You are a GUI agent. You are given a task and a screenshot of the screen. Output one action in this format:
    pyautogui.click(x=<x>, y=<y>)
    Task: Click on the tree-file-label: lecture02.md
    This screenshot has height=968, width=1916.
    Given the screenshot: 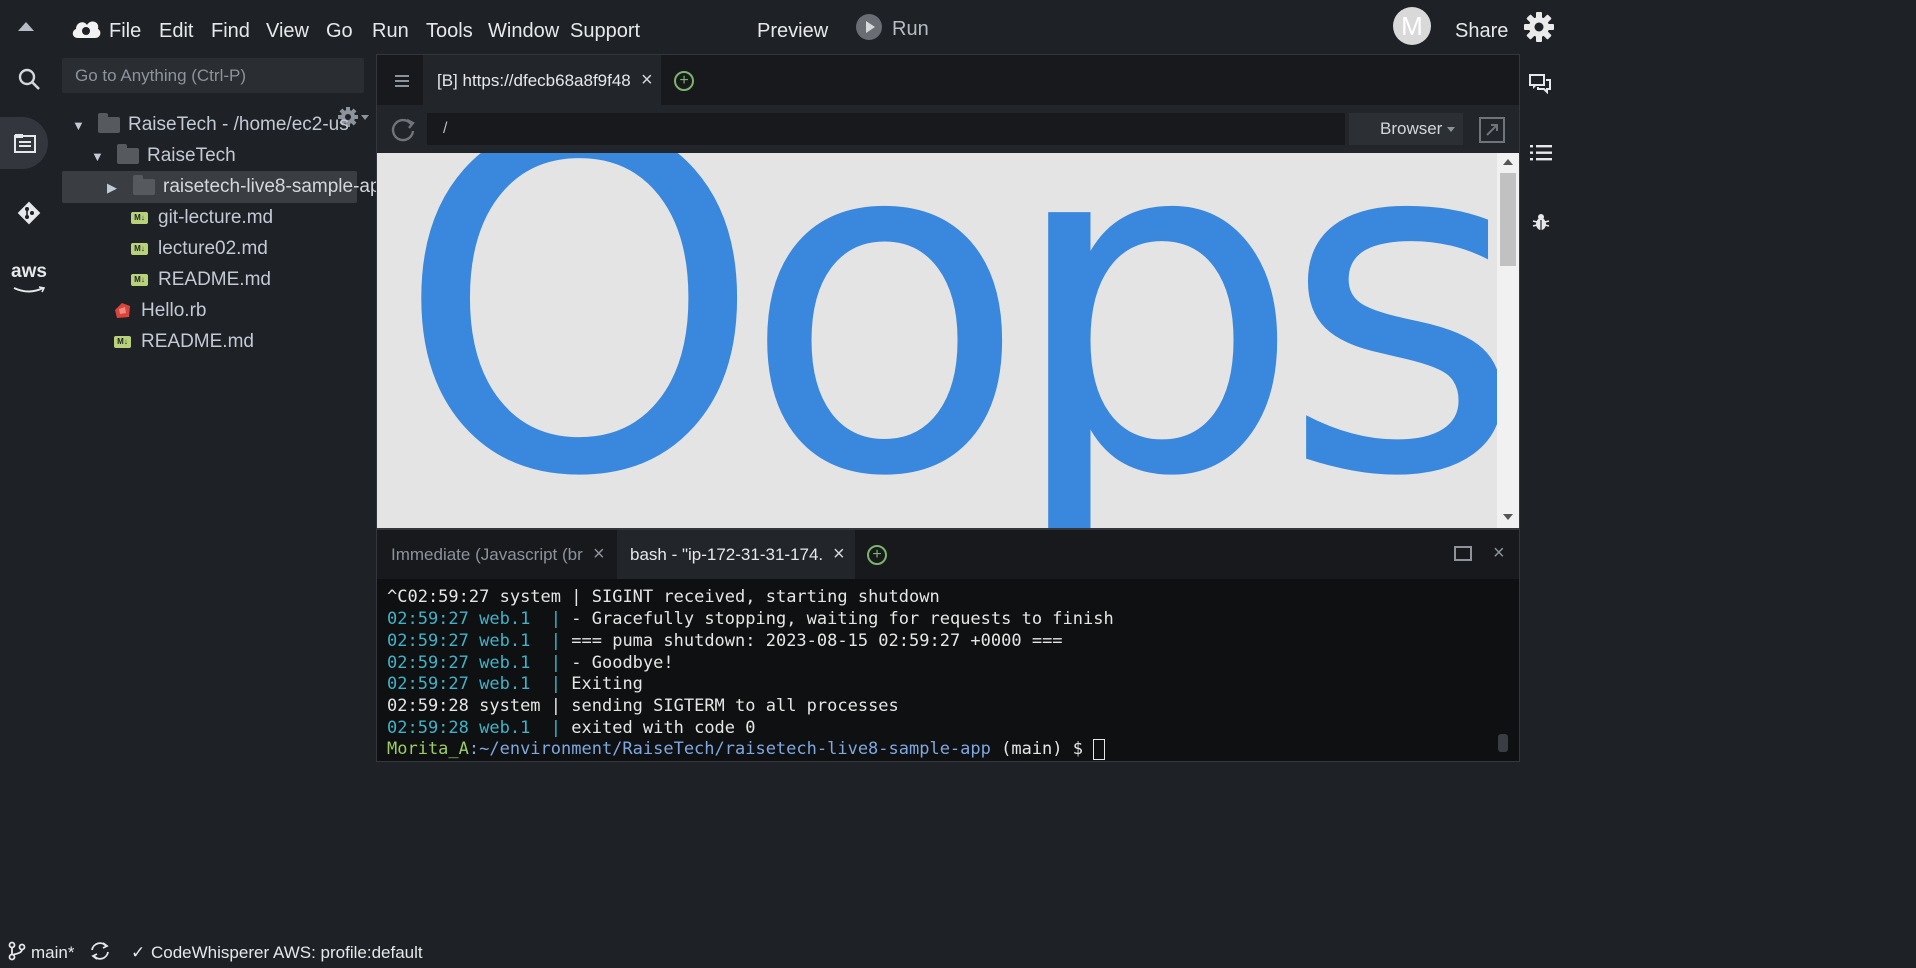 What is the action you would take?
    pyautogui.click(x=213, y=248)
    